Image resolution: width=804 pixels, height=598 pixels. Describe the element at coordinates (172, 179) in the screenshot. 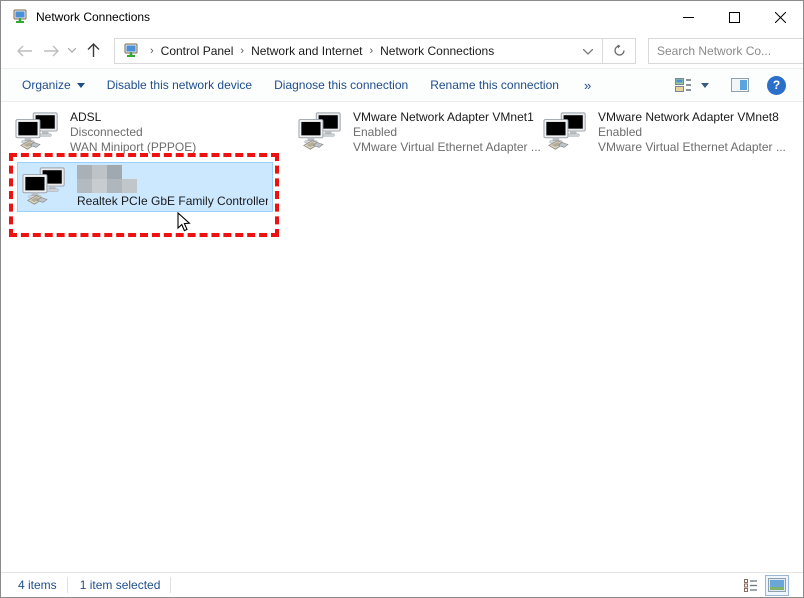

I see `redacted-connection-name` at that location.